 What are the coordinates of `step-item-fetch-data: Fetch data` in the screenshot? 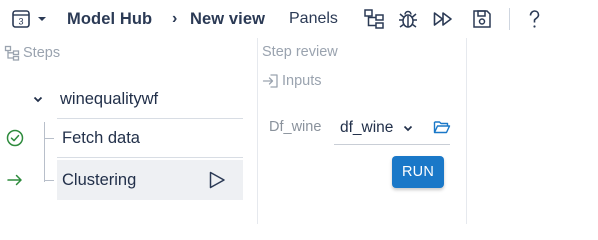 It's located at (150, 138).